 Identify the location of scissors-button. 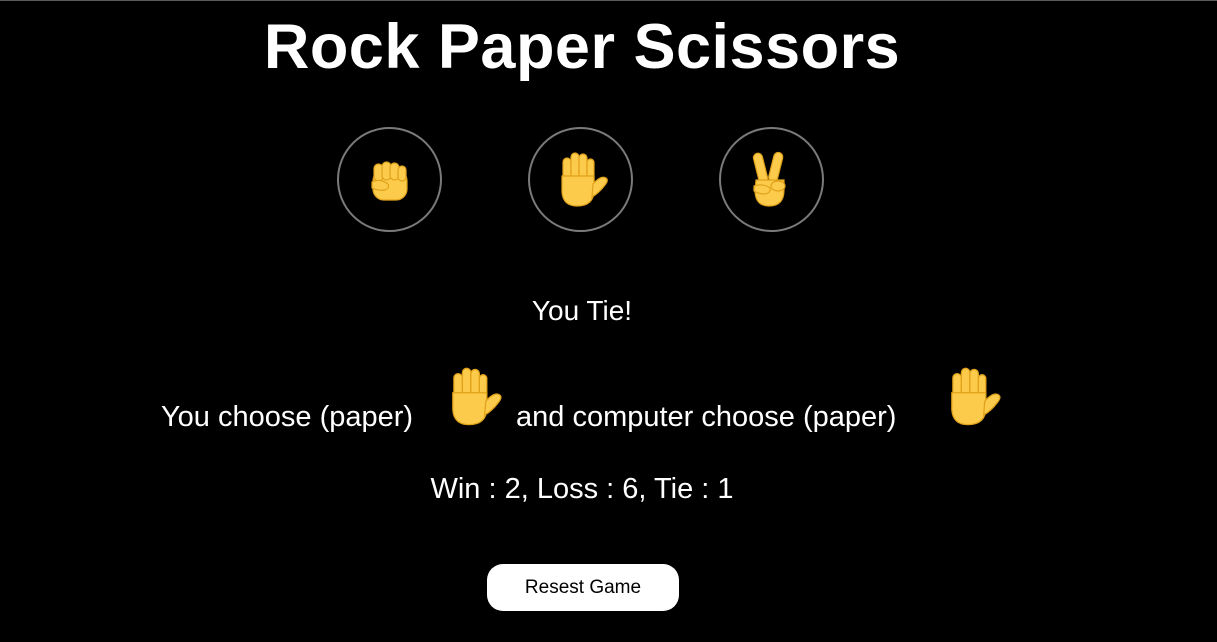
(771, 179).